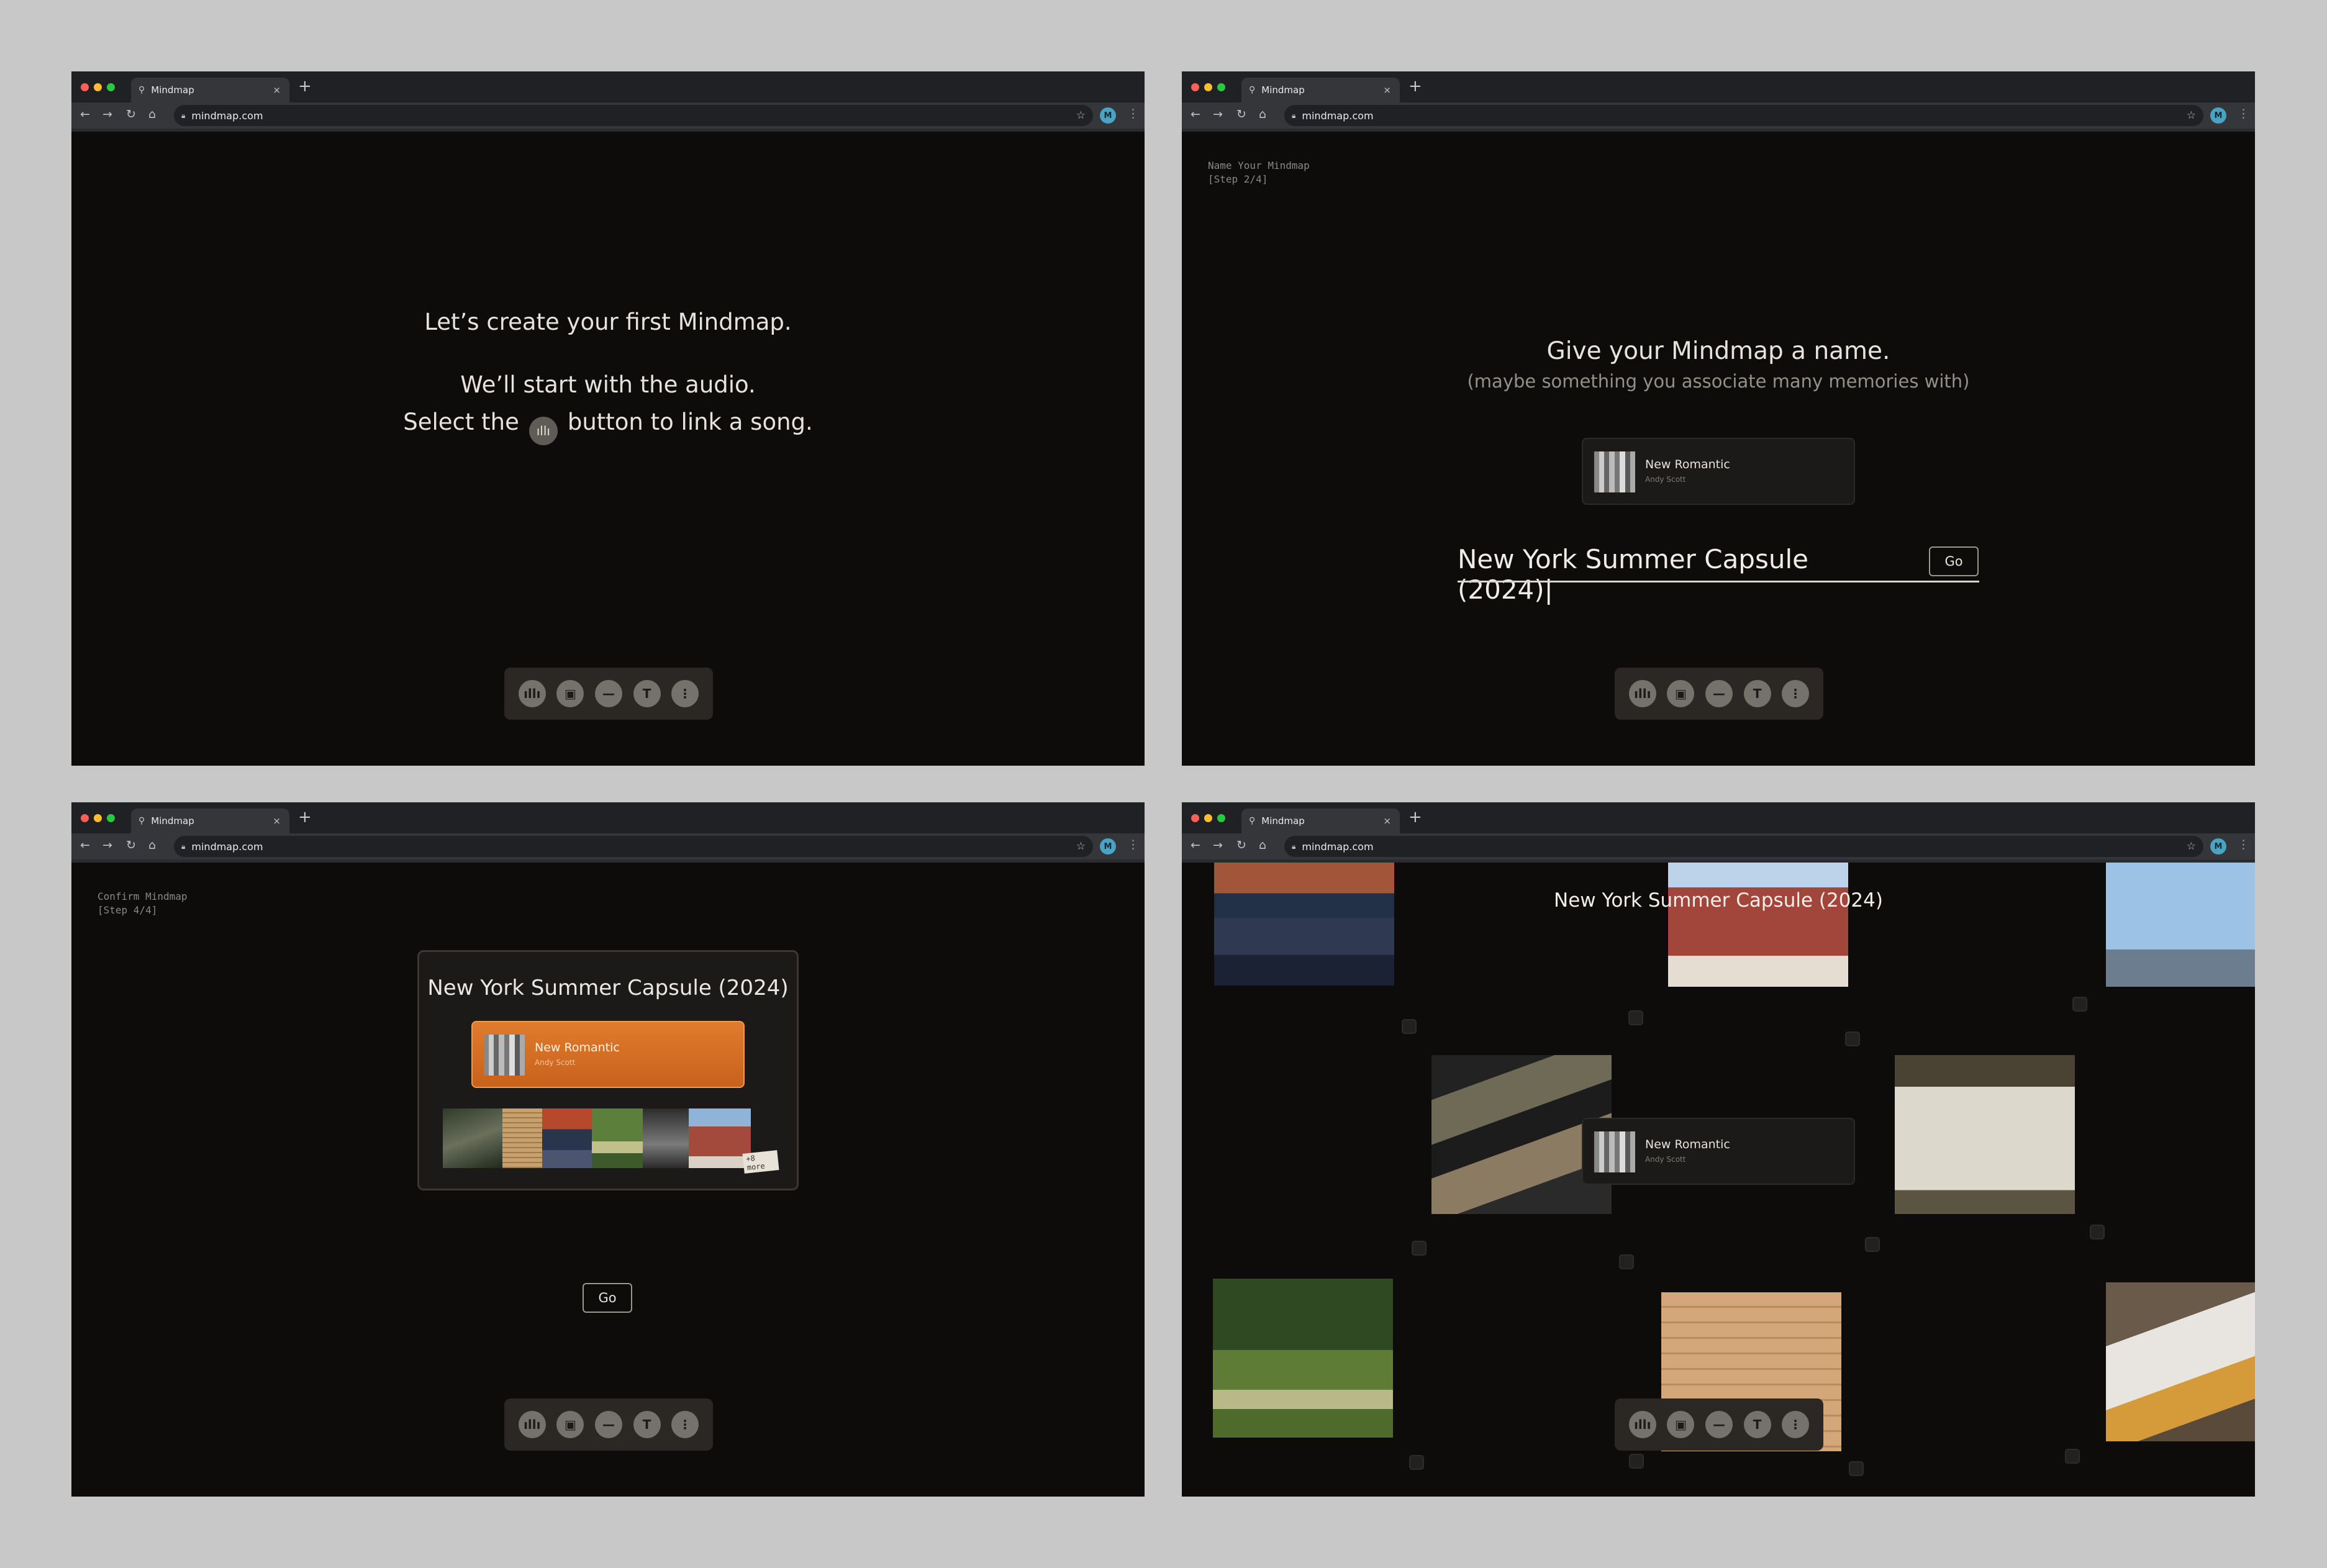  I want to click on mindmap-name-input: New York Summer Capsule (2024)|, so click(1681, 577).